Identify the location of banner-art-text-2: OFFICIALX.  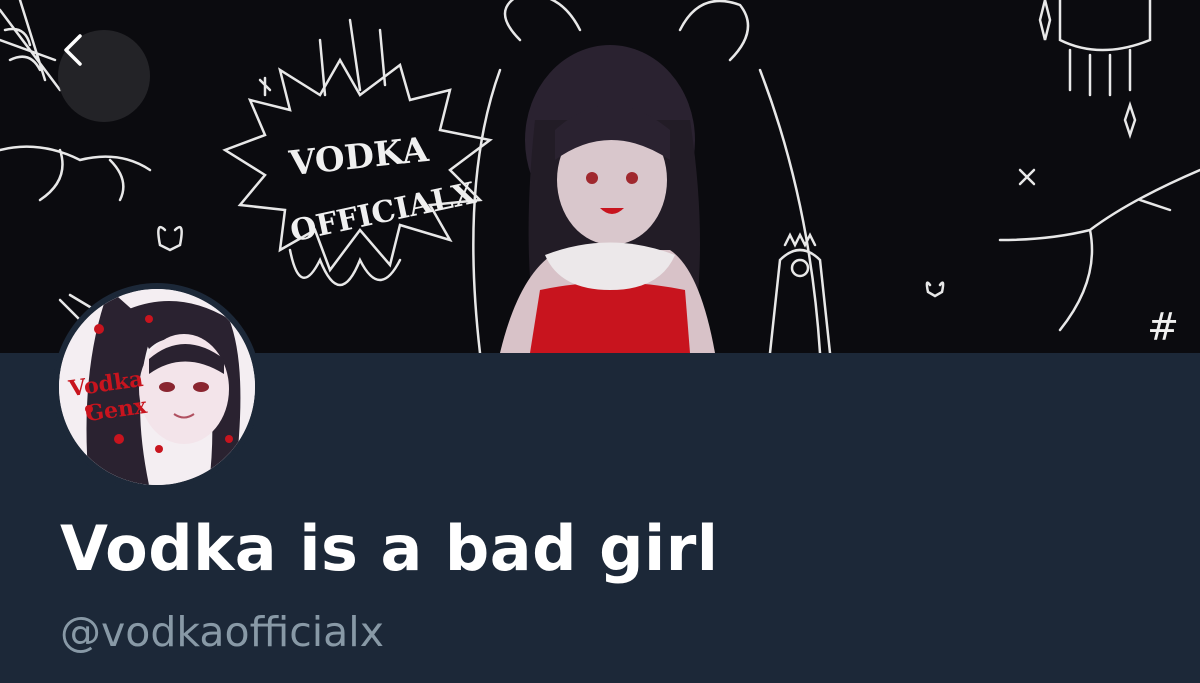
(383, 213).